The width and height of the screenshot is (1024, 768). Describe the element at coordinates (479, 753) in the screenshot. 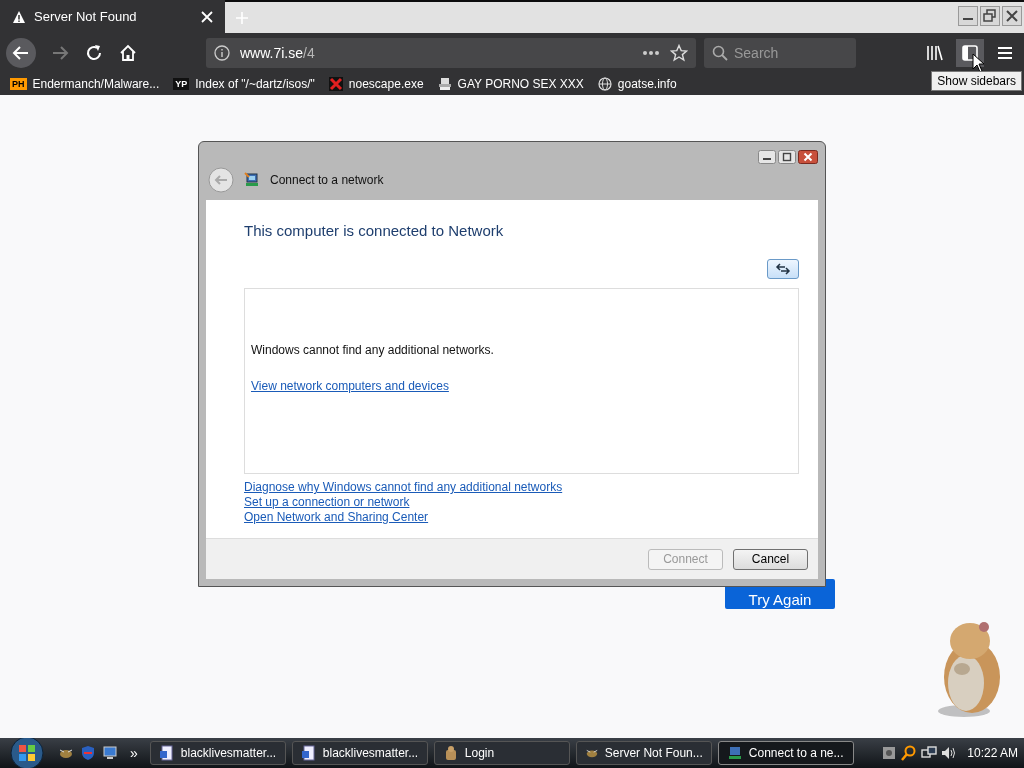

I see `taskbar-label: Login` at that location.